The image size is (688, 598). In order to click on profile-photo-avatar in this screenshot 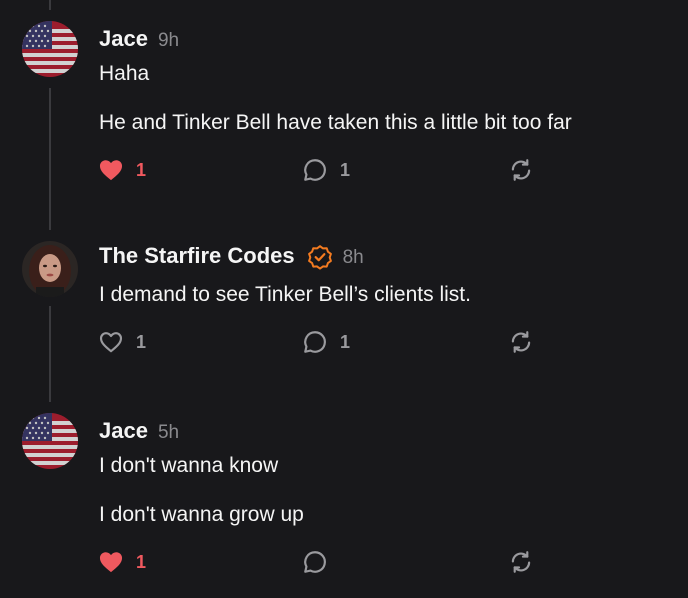, I will do `click(50, 269)`.